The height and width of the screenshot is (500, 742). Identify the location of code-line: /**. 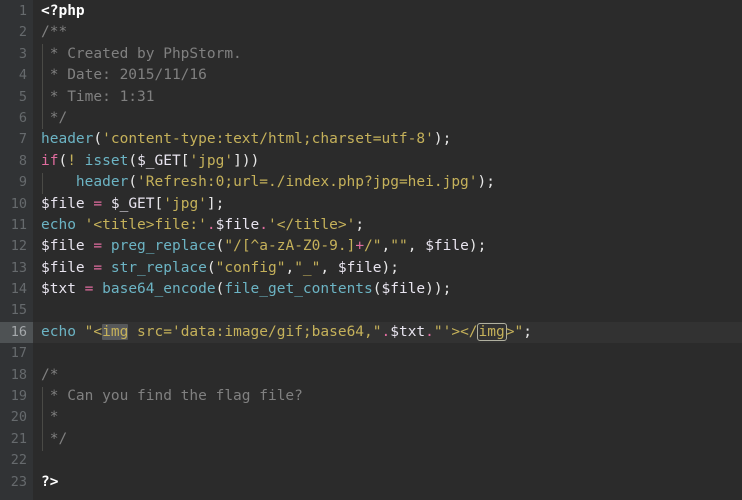
(387, 32).